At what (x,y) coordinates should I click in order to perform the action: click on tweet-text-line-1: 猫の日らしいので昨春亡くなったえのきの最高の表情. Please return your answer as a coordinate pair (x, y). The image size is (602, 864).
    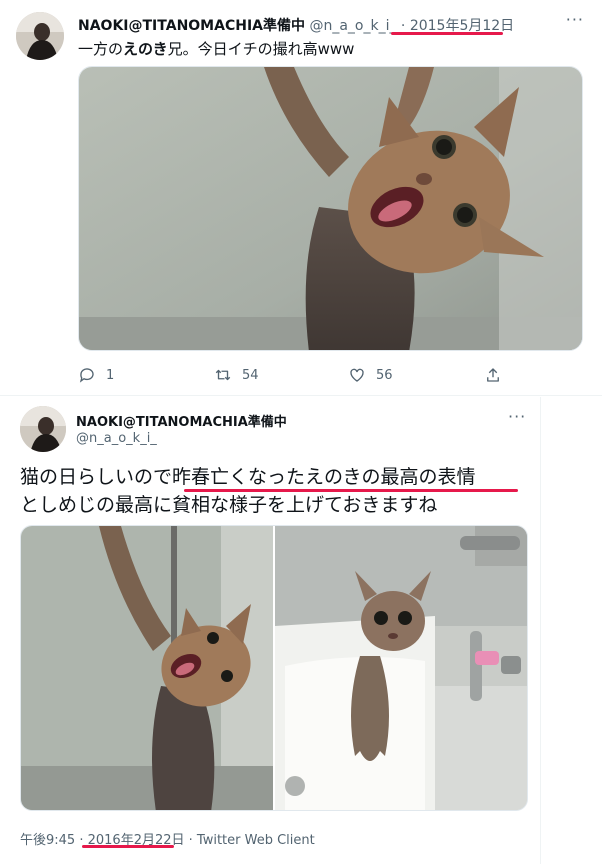
    Looking at the image, I should click on (247, 477).